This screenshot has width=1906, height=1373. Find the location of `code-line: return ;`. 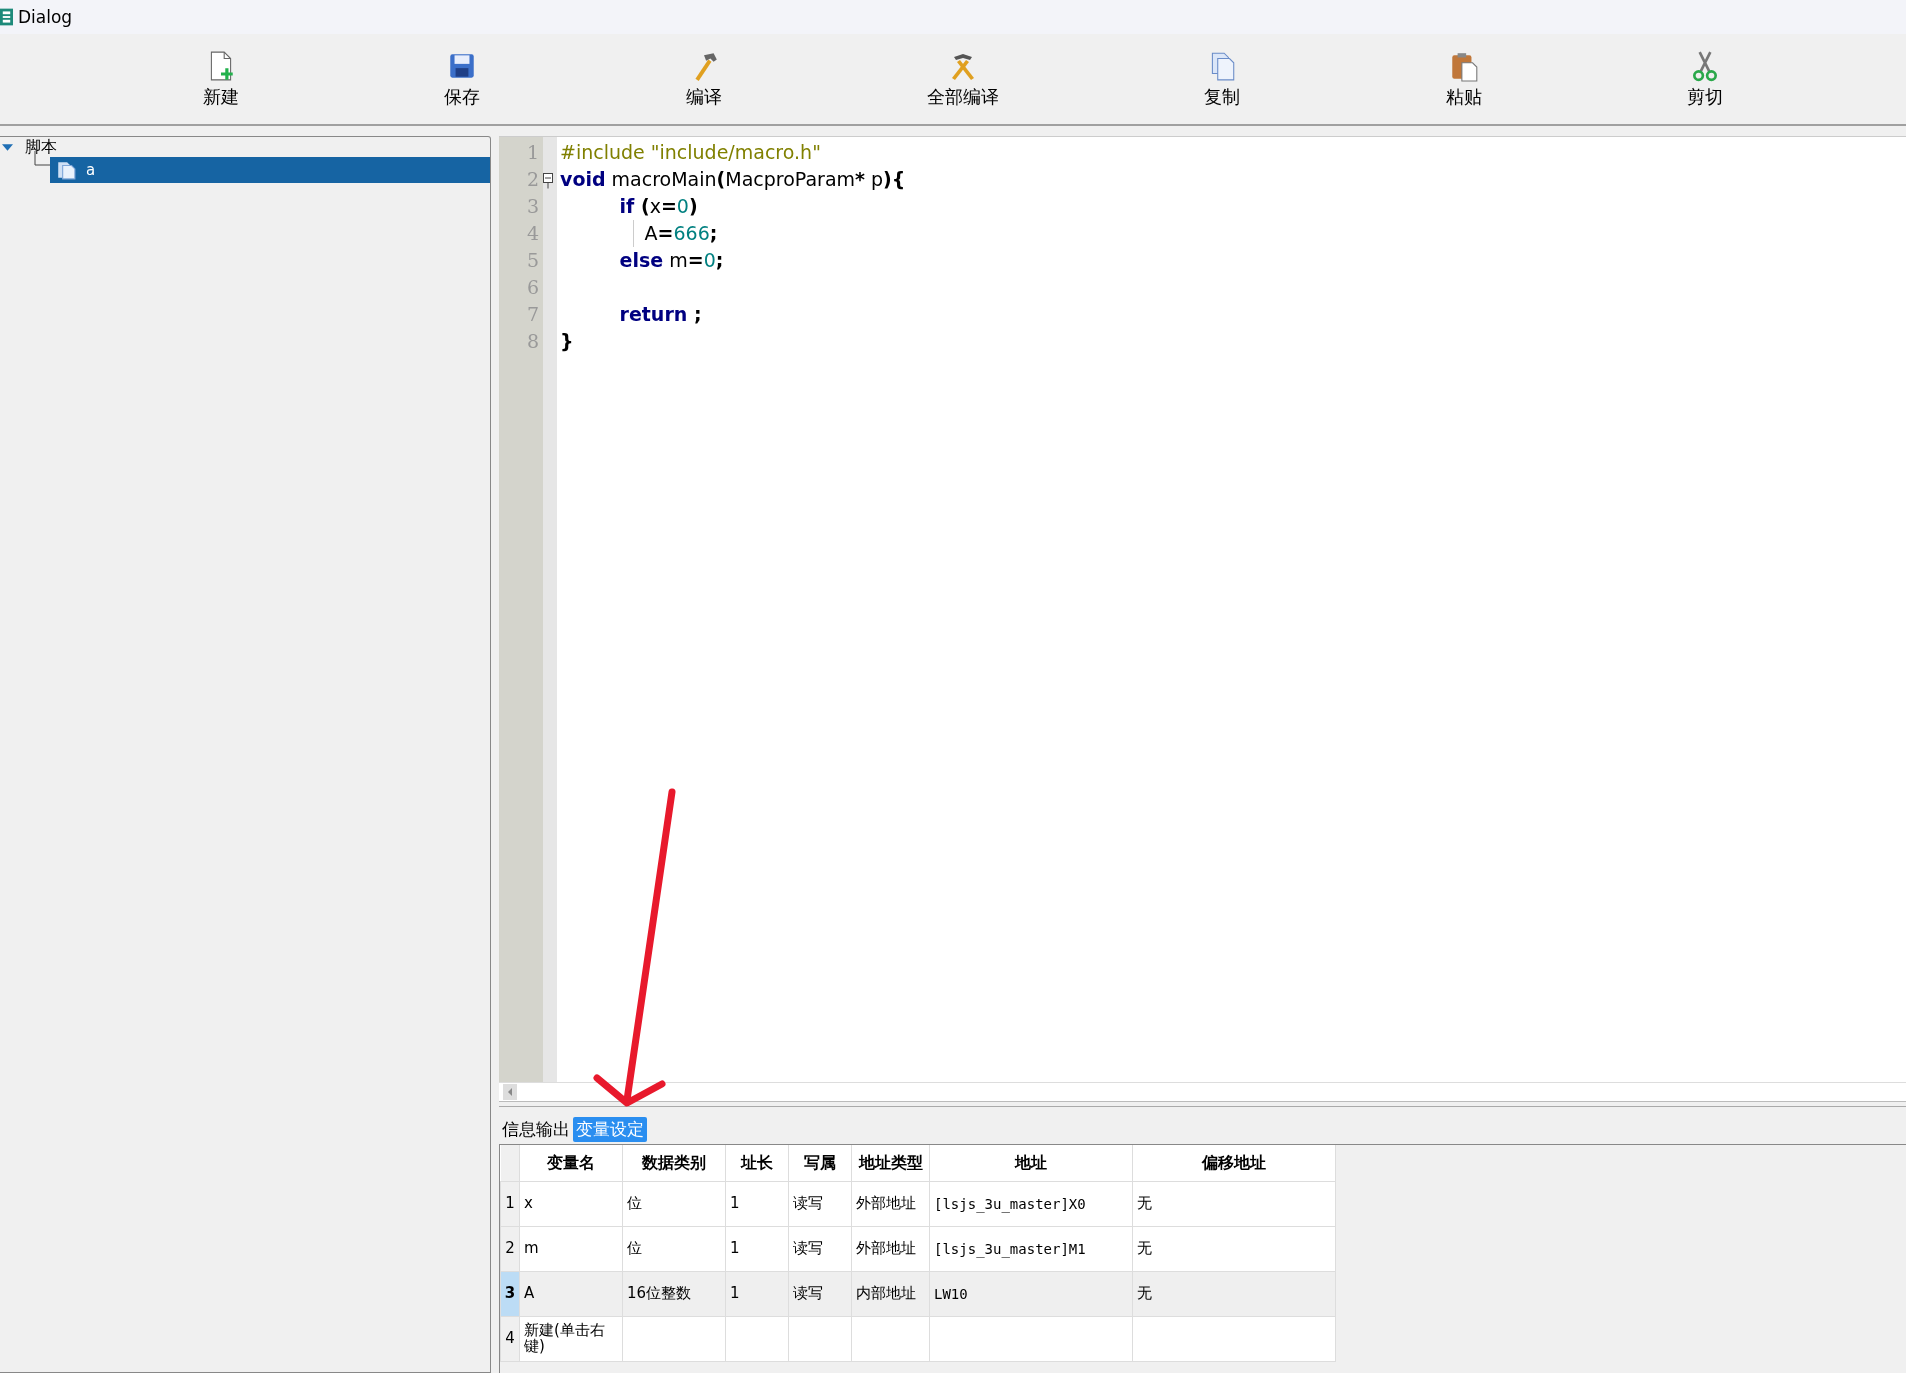

code-line: return ; is located at coordinates (660, 314).